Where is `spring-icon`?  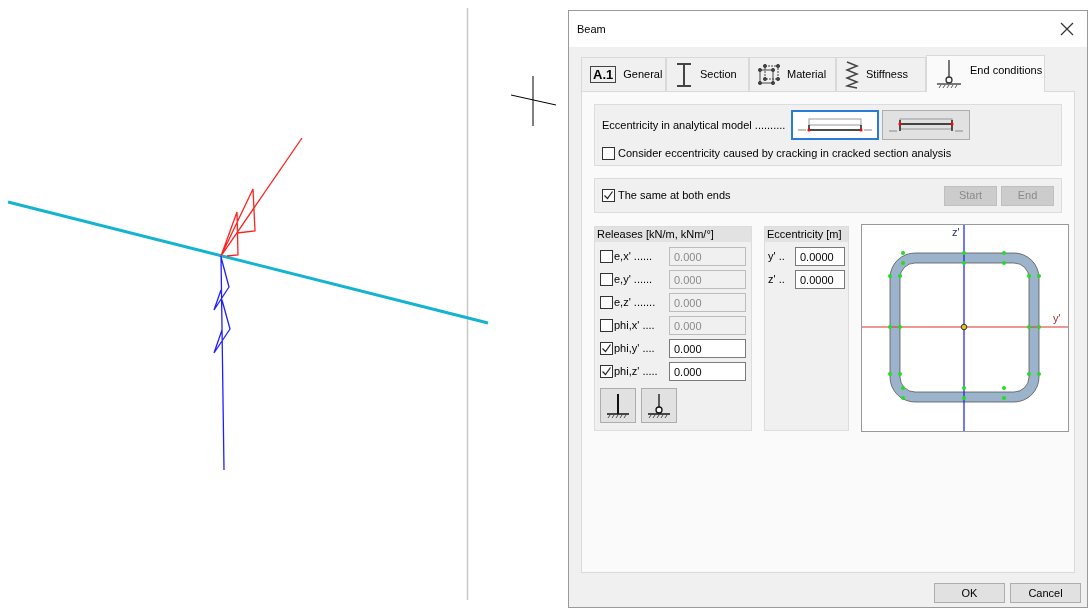
spring-icon is located at coordinates (852, 74).